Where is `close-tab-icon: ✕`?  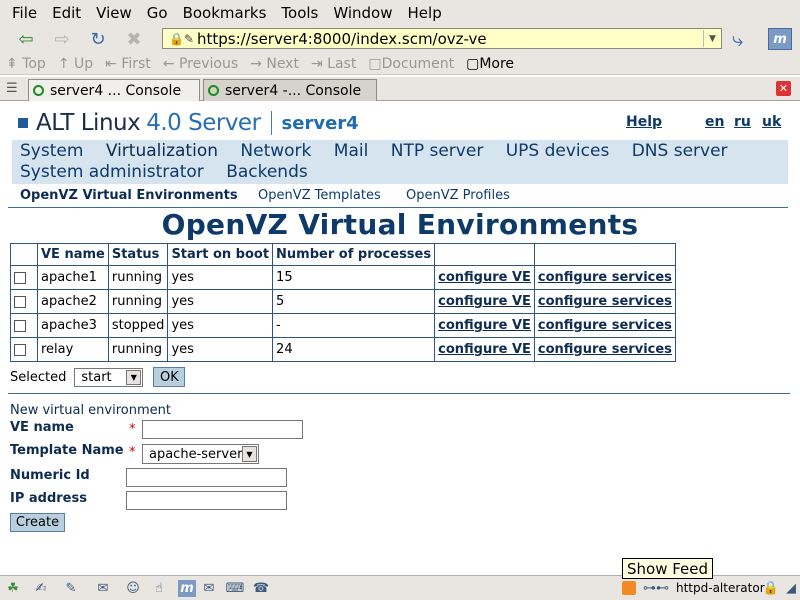 close-tab-icon: ✕ is located at coordinates (783, 88).